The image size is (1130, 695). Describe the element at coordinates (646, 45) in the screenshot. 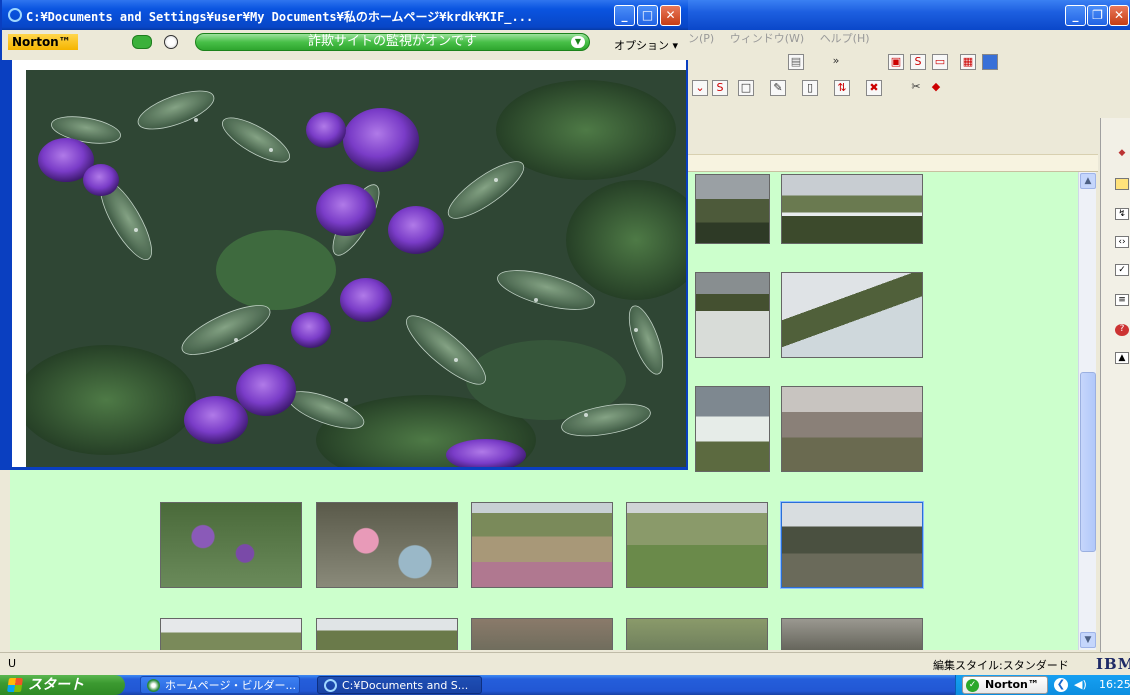

I see `options-menu: オプション ▾` at that location.